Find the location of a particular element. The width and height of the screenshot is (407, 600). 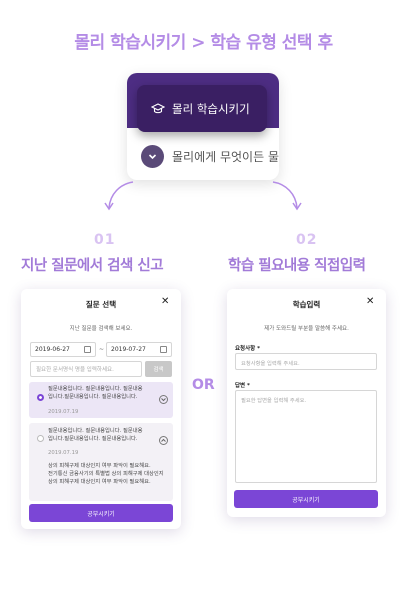

request-input: 요청사항을 입력해 주세요. is located at coordinates (306, 361).